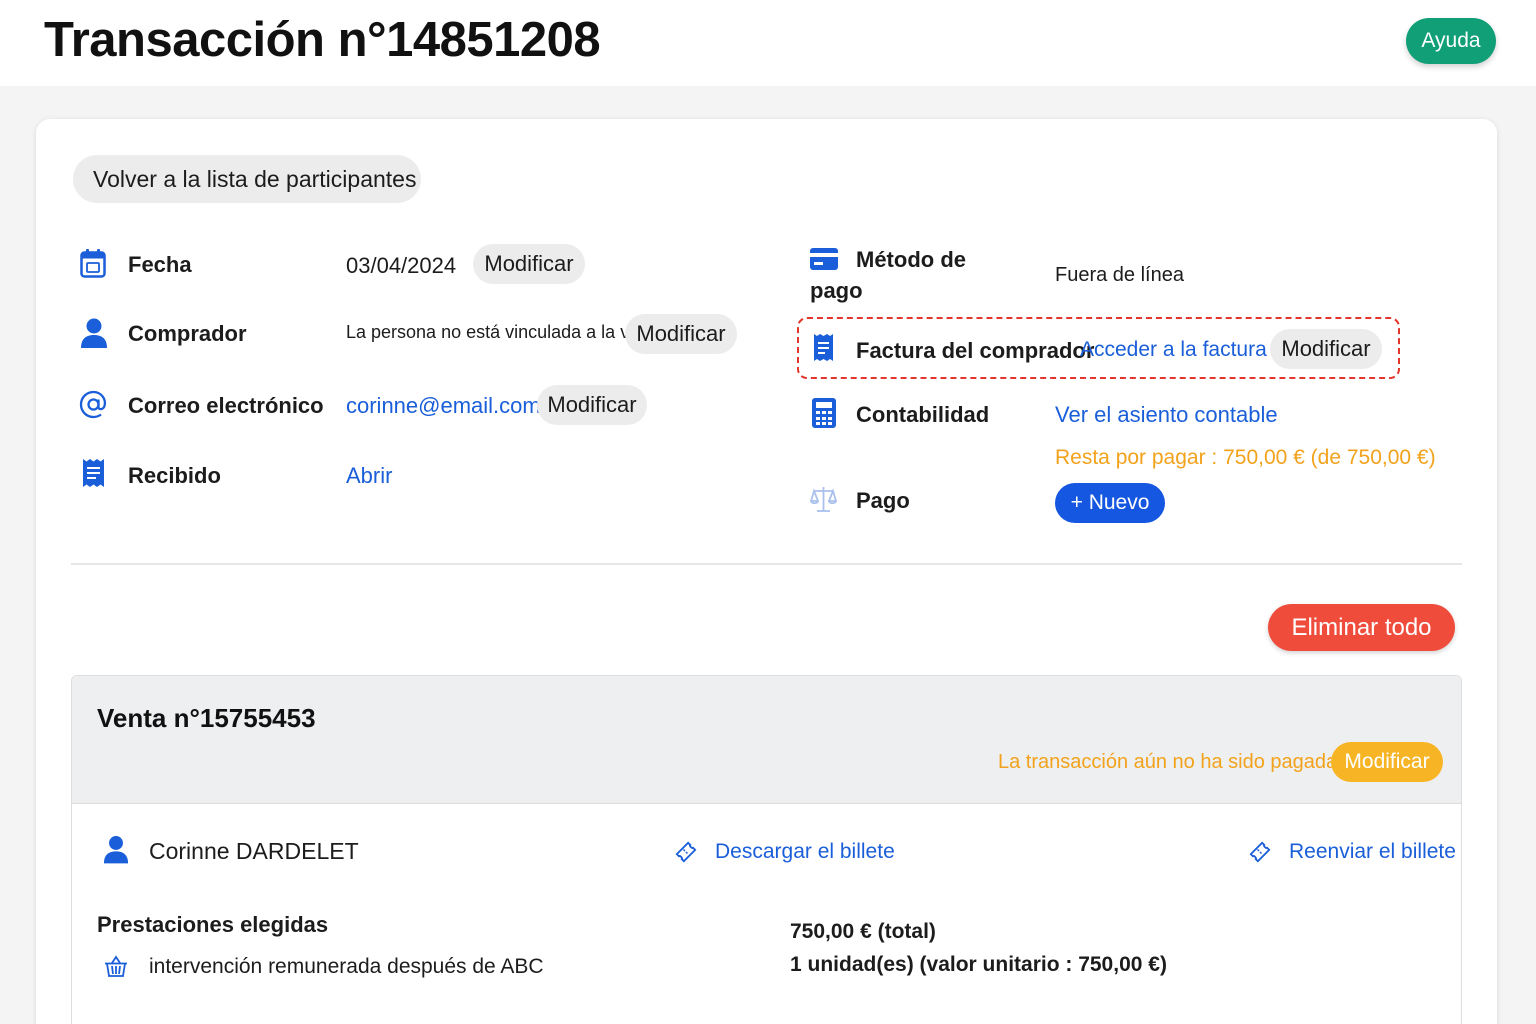  I want to click on page-title: Transacción n°14851208, so click(322, 40).